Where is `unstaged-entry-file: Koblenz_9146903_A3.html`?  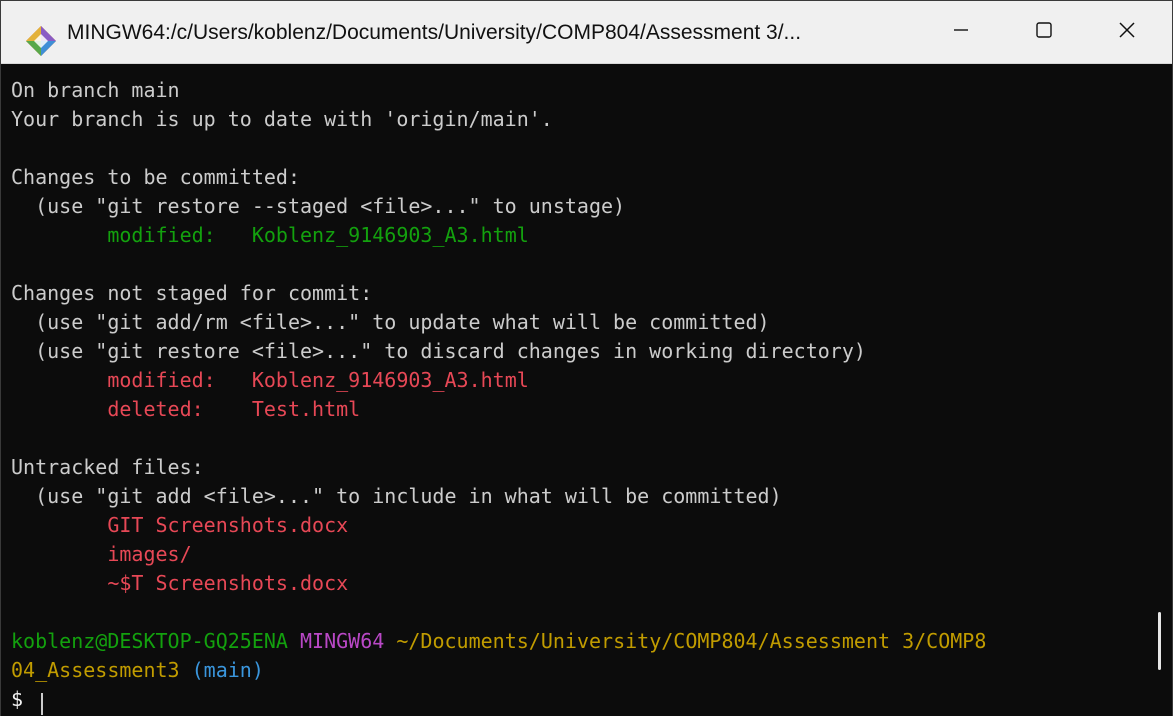 unstaged-entry-file: Koblenz_9146903_A3.html is located at coordinates (390, 380).